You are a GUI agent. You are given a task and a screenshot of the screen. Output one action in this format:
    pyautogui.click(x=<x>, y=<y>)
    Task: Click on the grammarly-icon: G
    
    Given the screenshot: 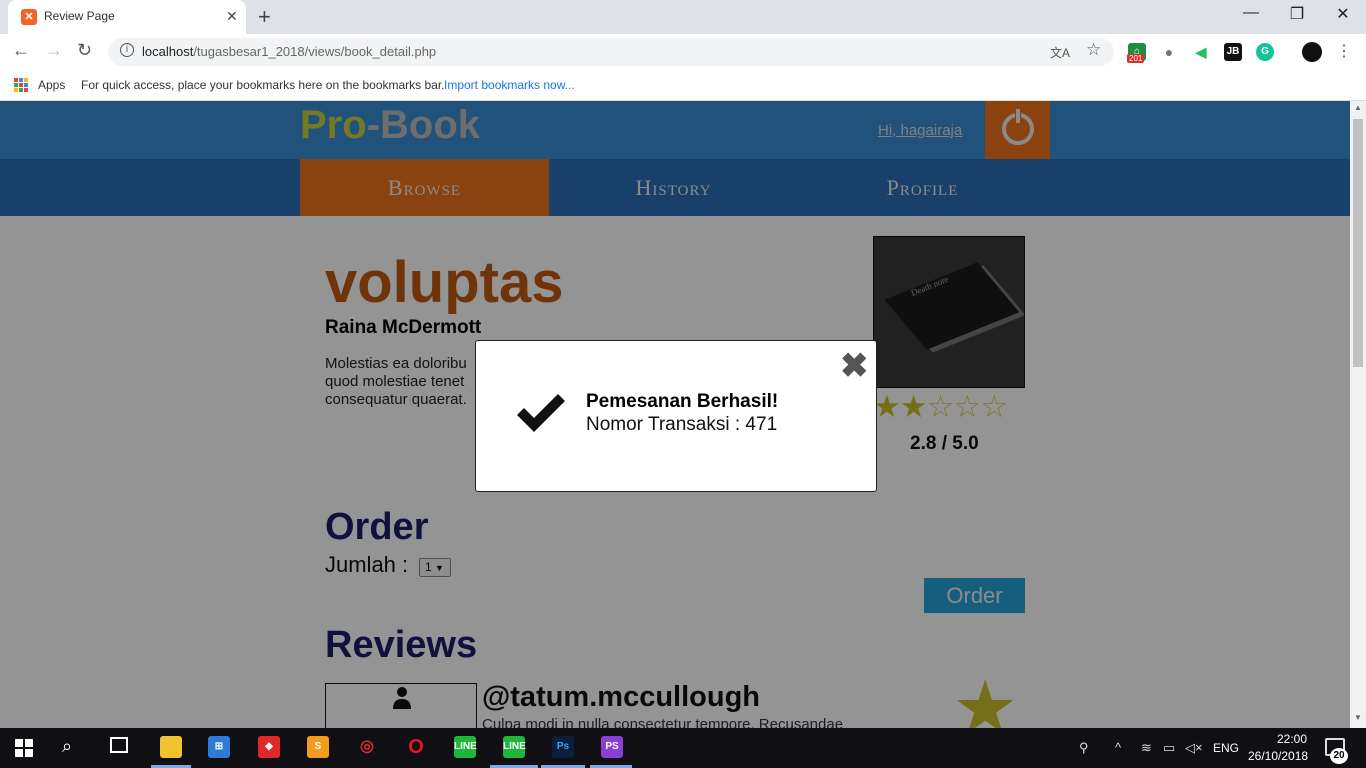 What is the action you would take?
    pyautogui.click(x=1265, y=52)
    